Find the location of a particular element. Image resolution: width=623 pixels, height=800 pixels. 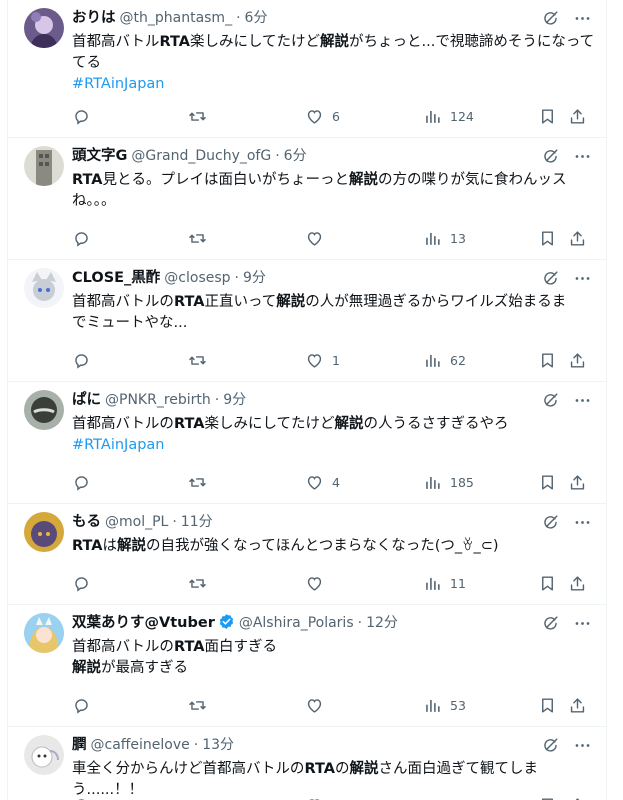

bookmark-icon is located at coordinates (547, 705).